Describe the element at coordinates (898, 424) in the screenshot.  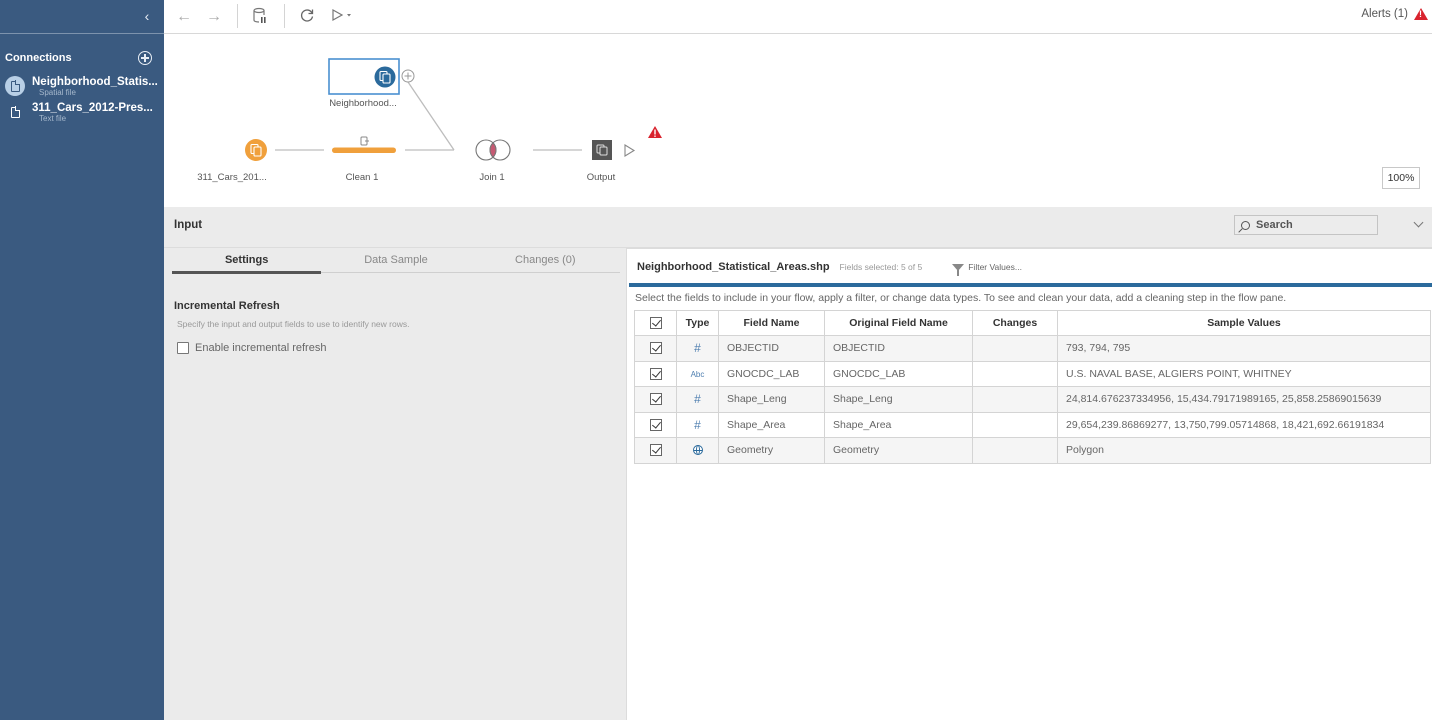
I see `original-field-name-cell: Shape_Area` at that location.